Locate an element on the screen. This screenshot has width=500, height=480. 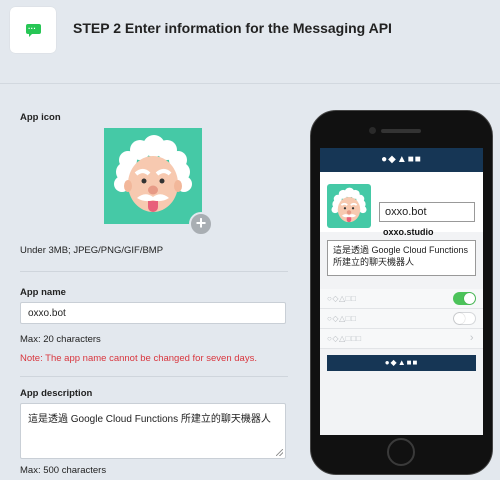
list-item-label: ○◇△□□□ is located at coordinates (344, 338).